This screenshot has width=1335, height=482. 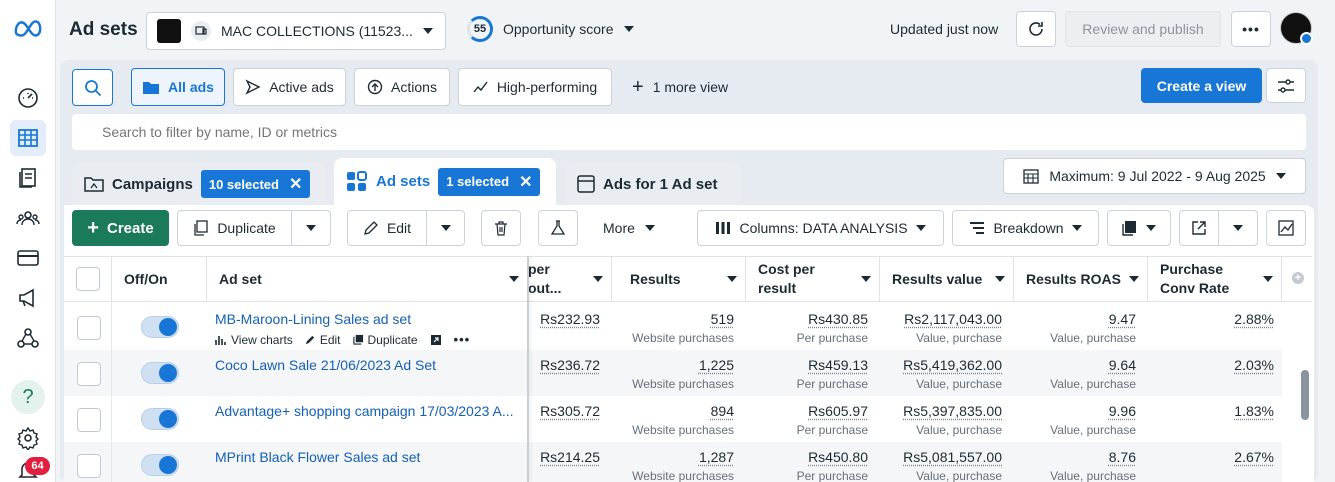 What do you see at coordinates (689, 132) in the screenshot?
I see `search-input` at bounding box center [689, 132].